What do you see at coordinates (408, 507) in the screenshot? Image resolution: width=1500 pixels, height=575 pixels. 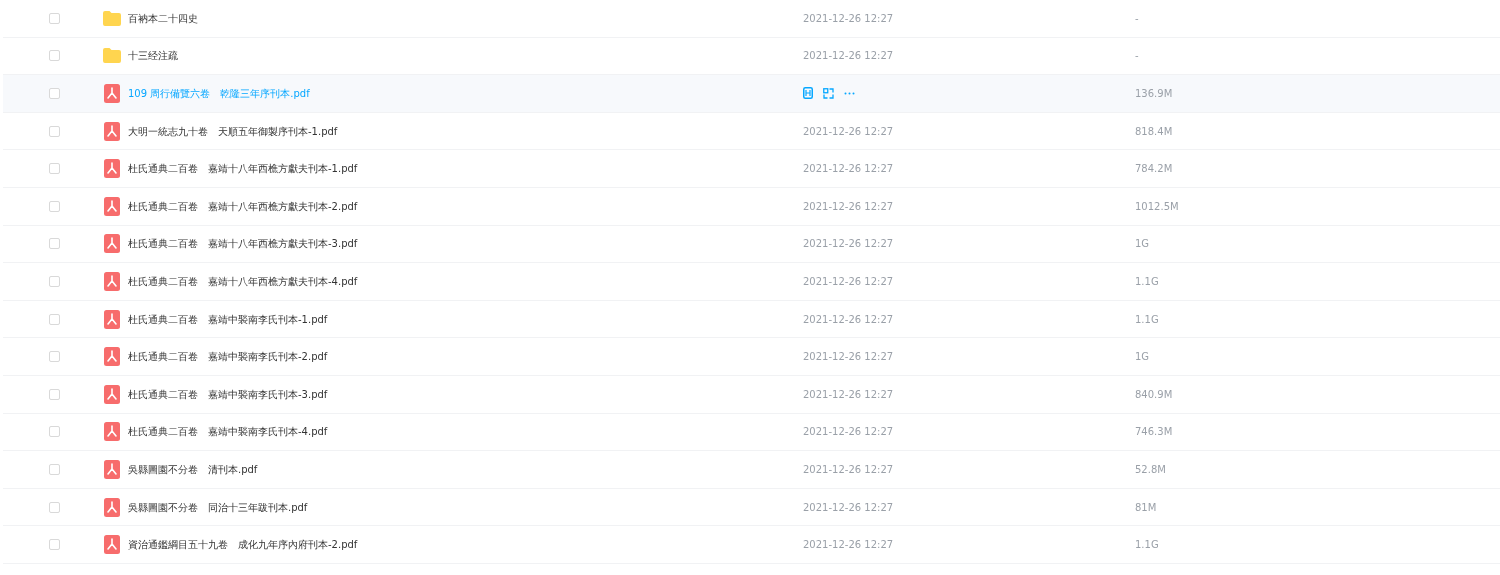 I see `file-name: 吳縣圖園不分卷 同治十三年跋刊本.pdf` at bounding box center [408, 507].